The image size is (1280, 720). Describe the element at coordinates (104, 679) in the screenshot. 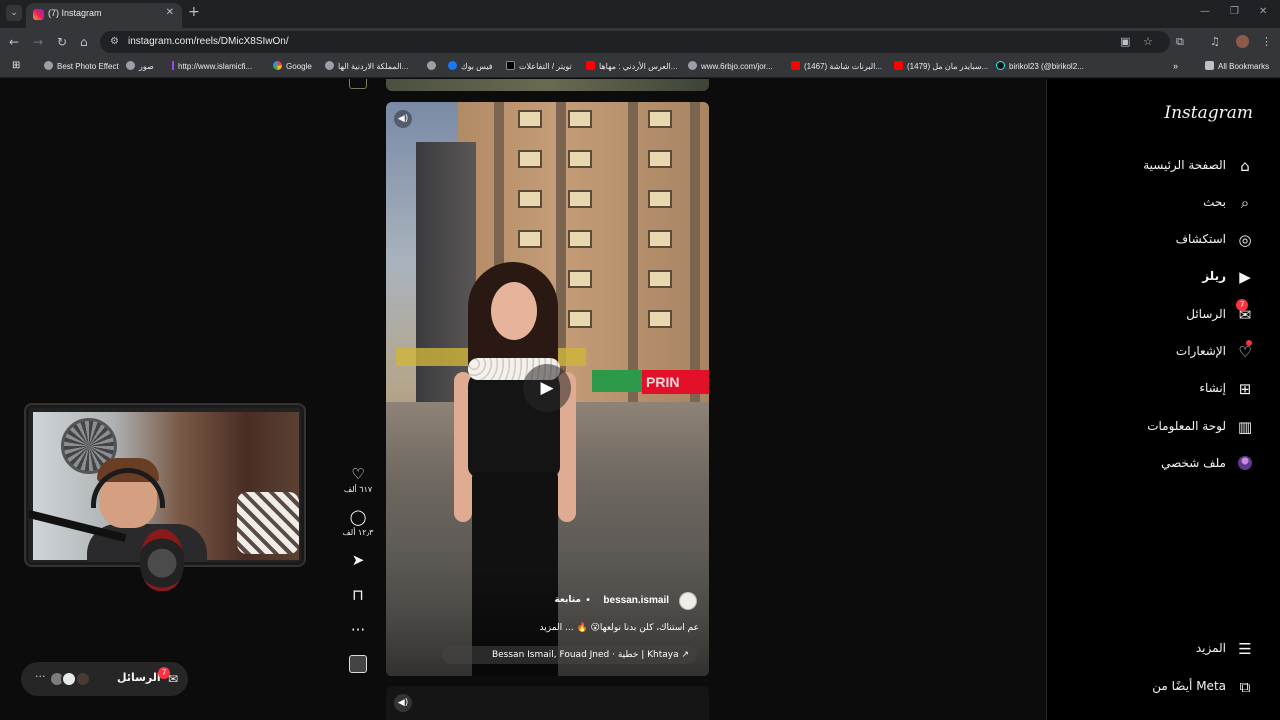

I see `messages-pill: ··· الرسائل ✉ 7` at that location.